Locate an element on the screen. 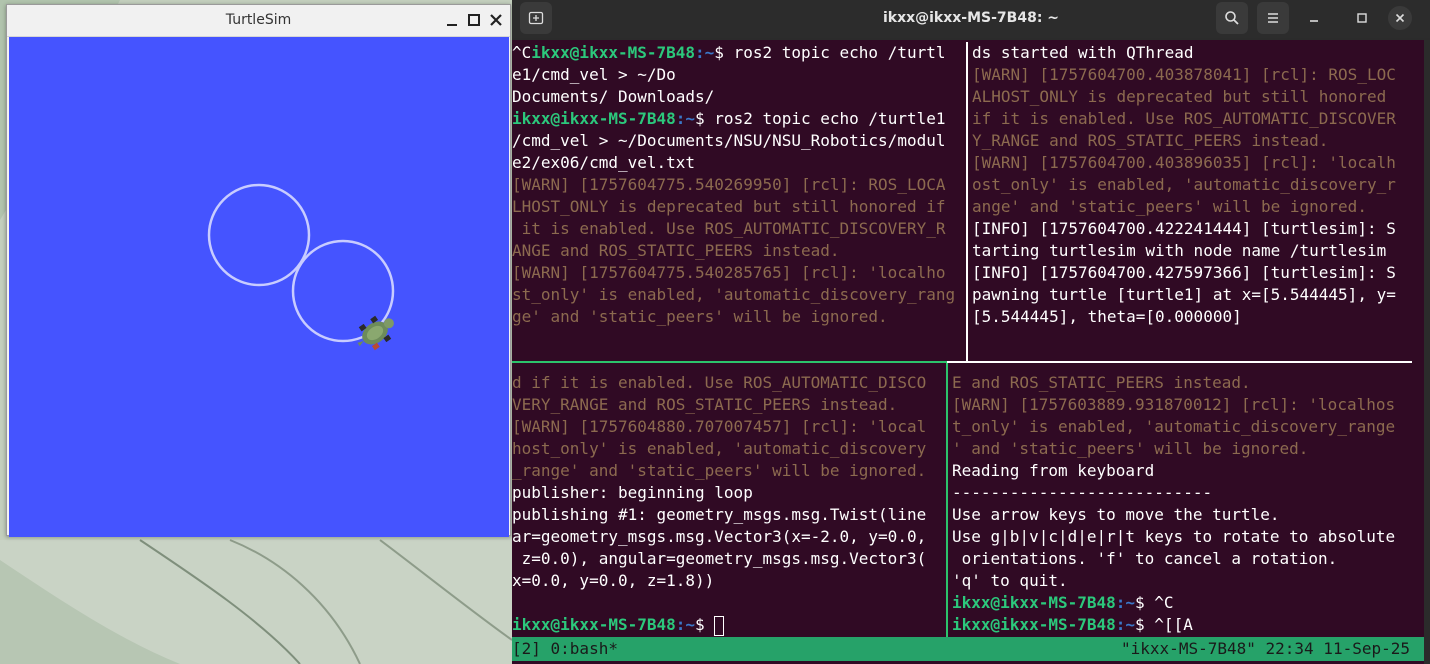 The image size is (1430, 664). terminal-line: ikxx@ikxx-MS-7B48:~$ is located at coordinates (729, 625).